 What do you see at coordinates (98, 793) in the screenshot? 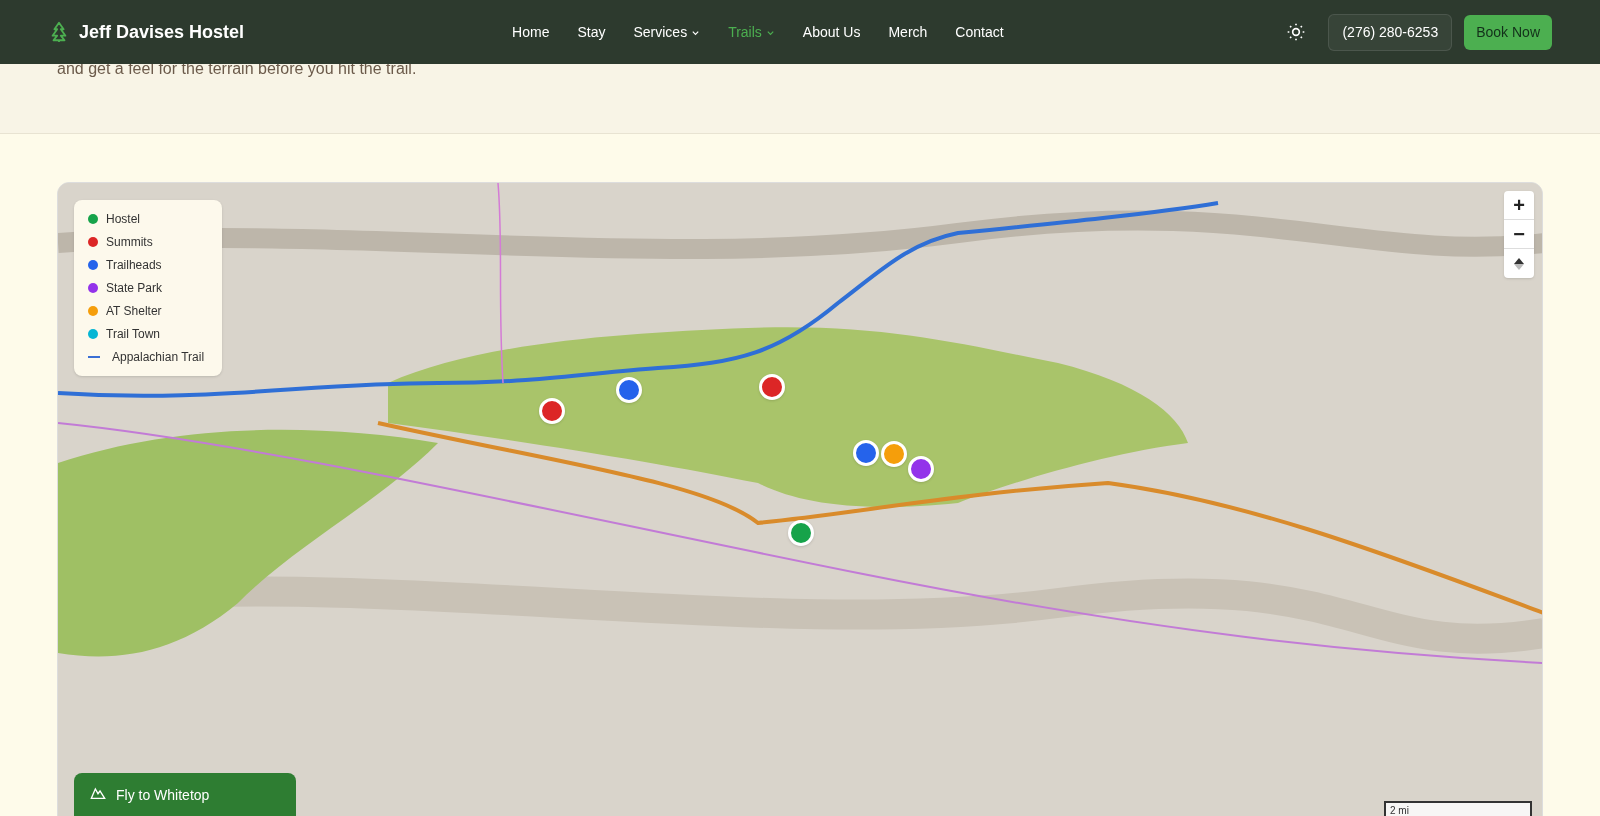
I see `mountain-icon` at bounding box center [98, 793].